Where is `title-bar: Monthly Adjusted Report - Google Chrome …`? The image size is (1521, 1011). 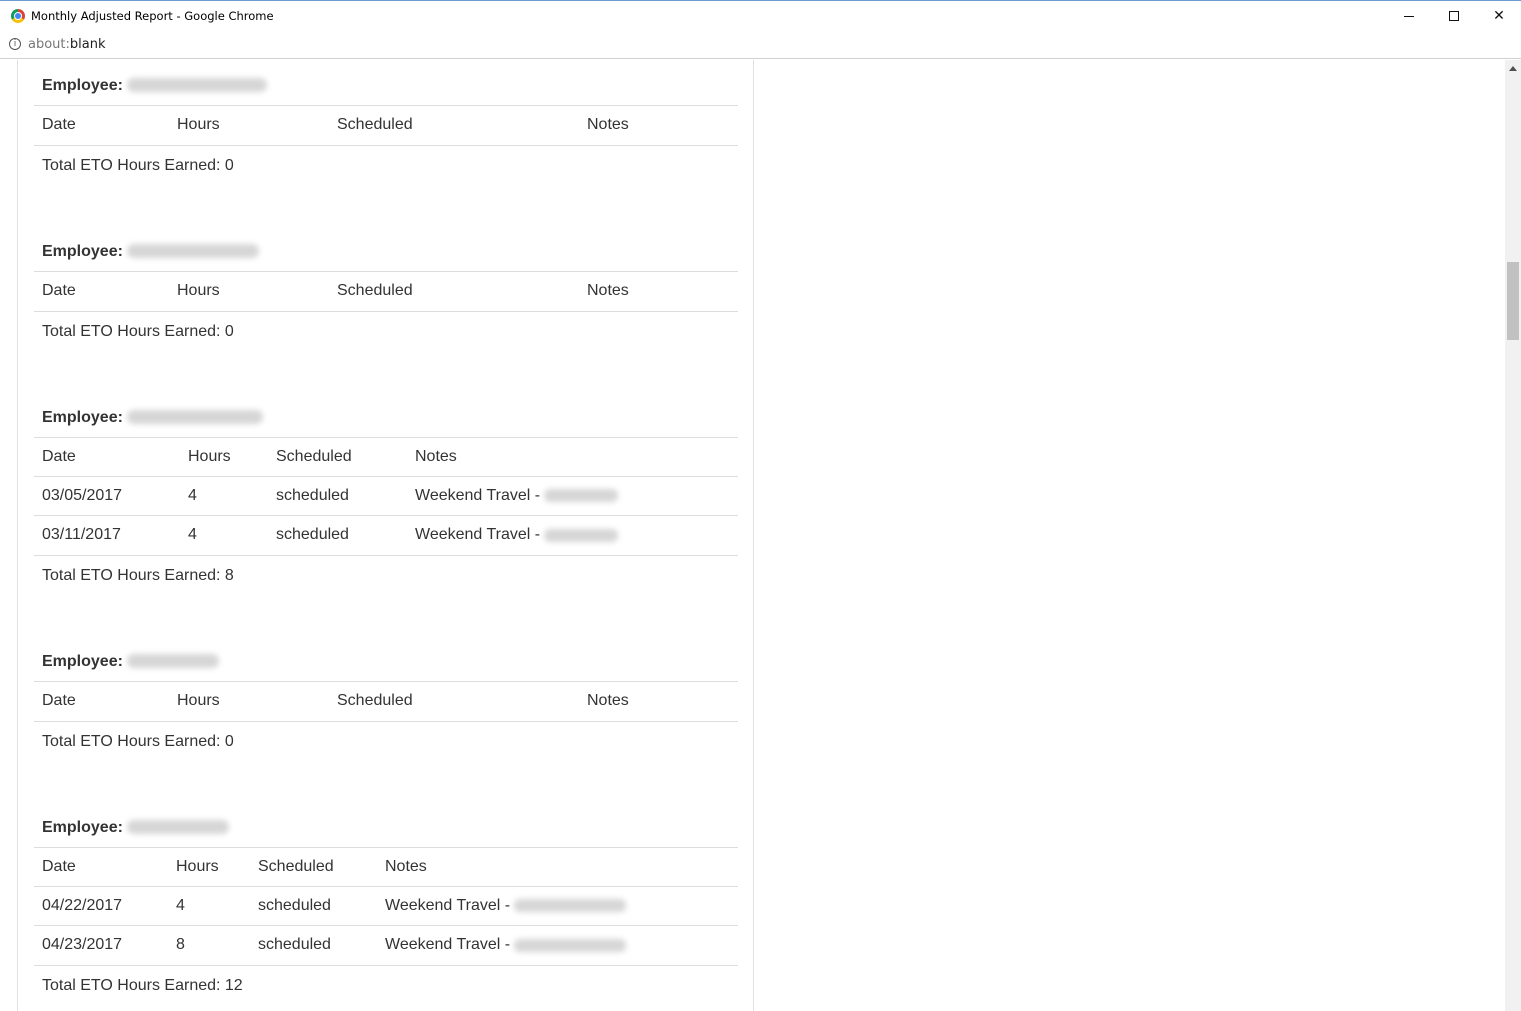 title-bar: Monthly Adjusted Report - Google Chrome … is located at coordinates (760, 15).